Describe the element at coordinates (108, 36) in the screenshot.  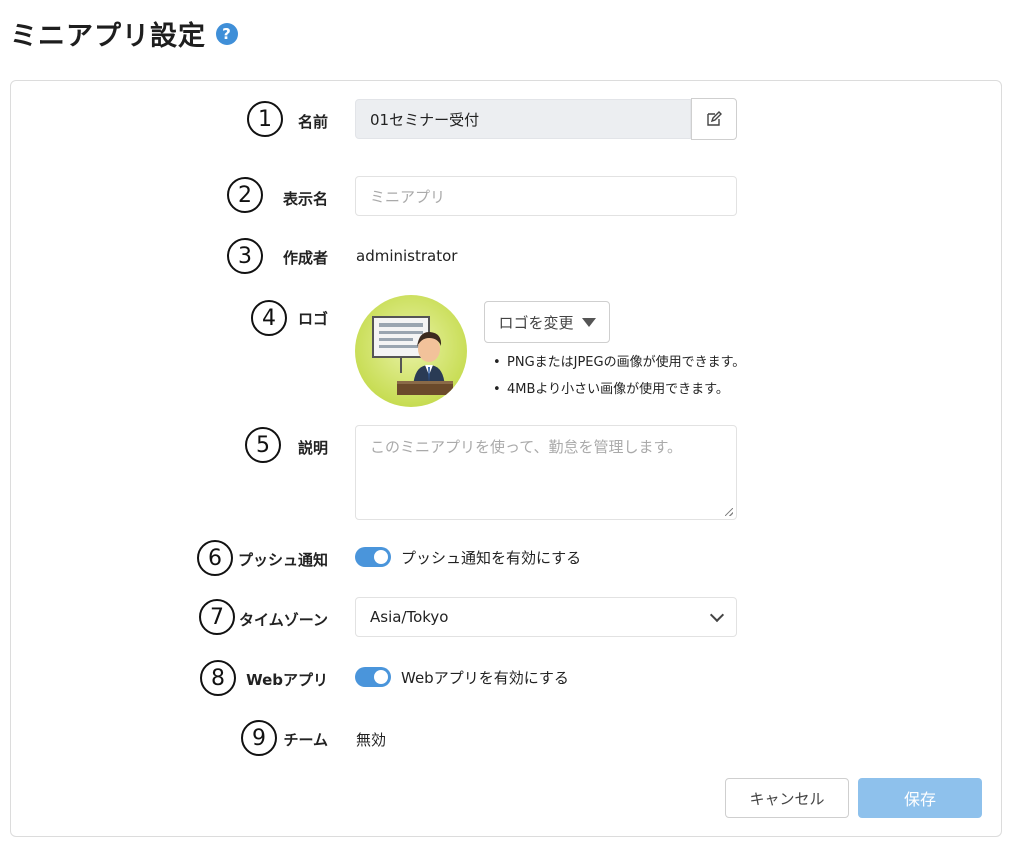
I see `page-title-text: ミニアプリ設定` at that location.